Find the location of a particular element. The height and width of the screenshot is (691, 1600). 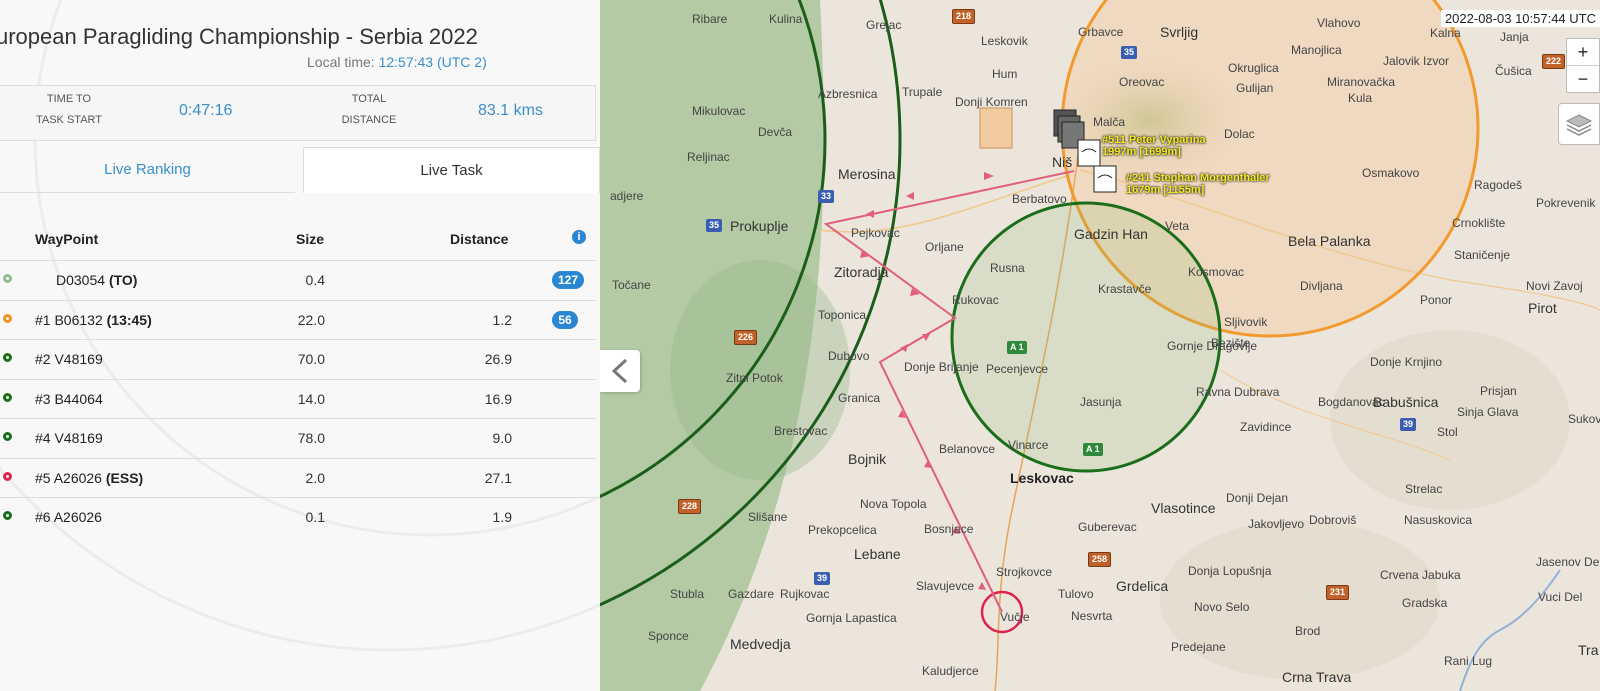

place-label: Točane is located at coordinates (631, 285).